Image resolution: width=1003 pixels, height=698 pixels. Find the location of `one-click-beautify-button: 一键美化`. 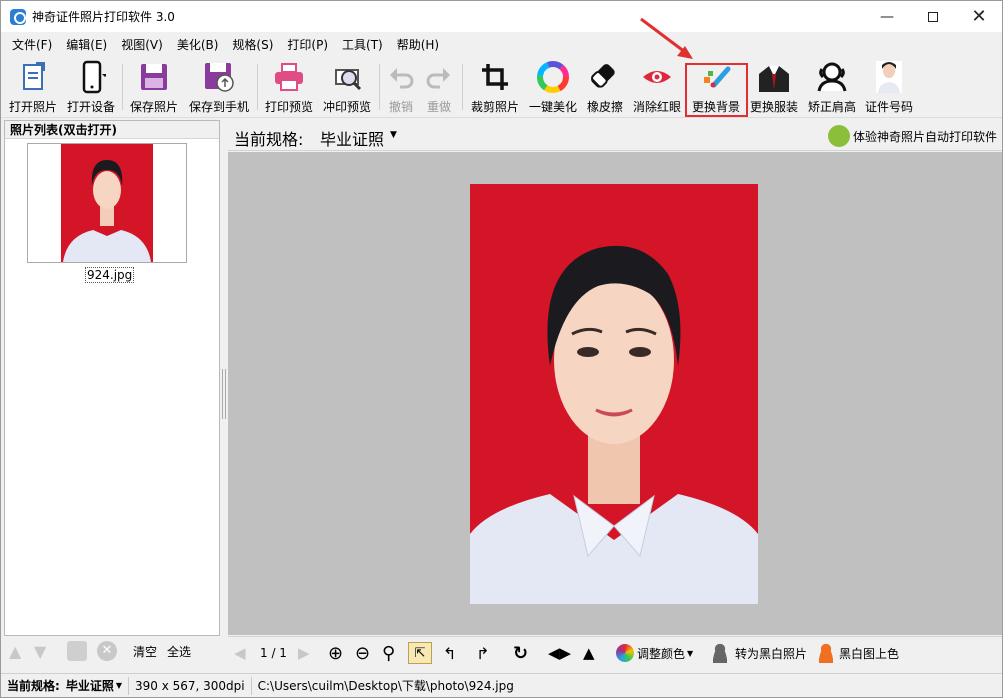

one-click-beautify-button: 一键美化 is located at coordinates (553, 88).